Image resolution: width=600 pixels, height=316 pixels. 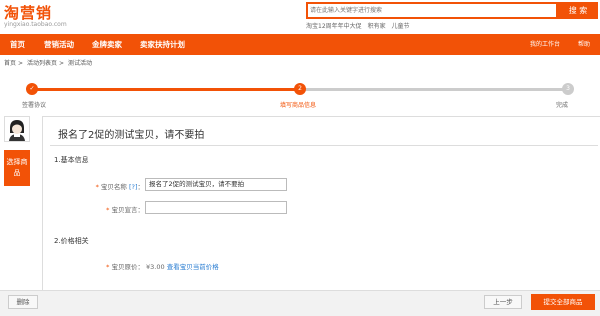 I want to click on step-line-done, so click(x=166, y=89).